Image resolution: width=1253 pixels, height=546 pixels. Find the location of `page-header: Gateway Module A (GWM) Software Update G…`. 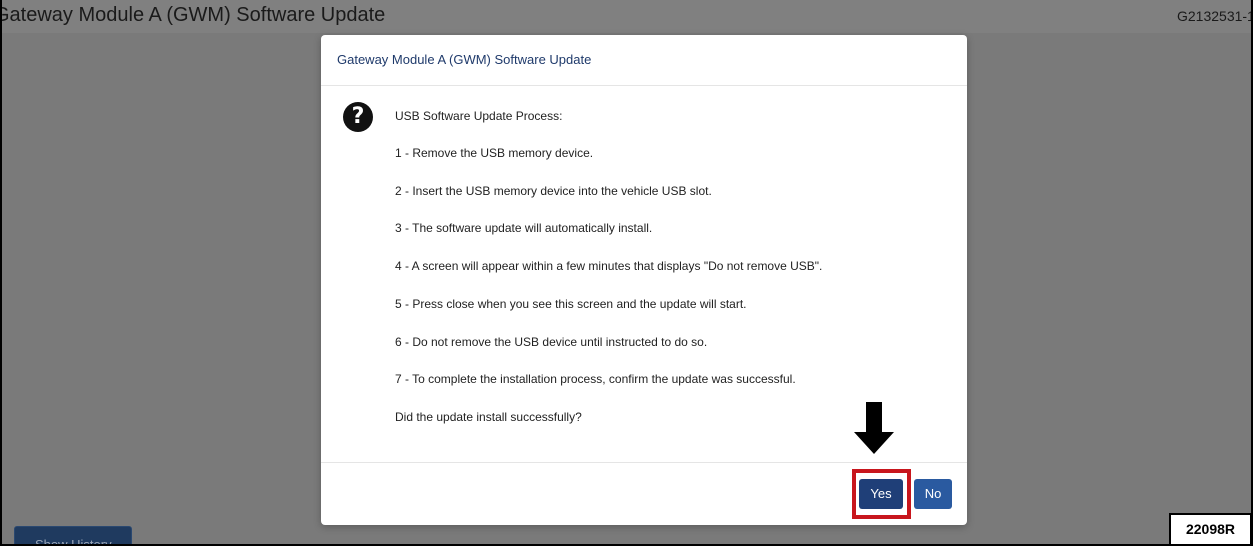

page-header: Gateway Module A (GWM) Software Update G… is located at coordinates (626, 16).